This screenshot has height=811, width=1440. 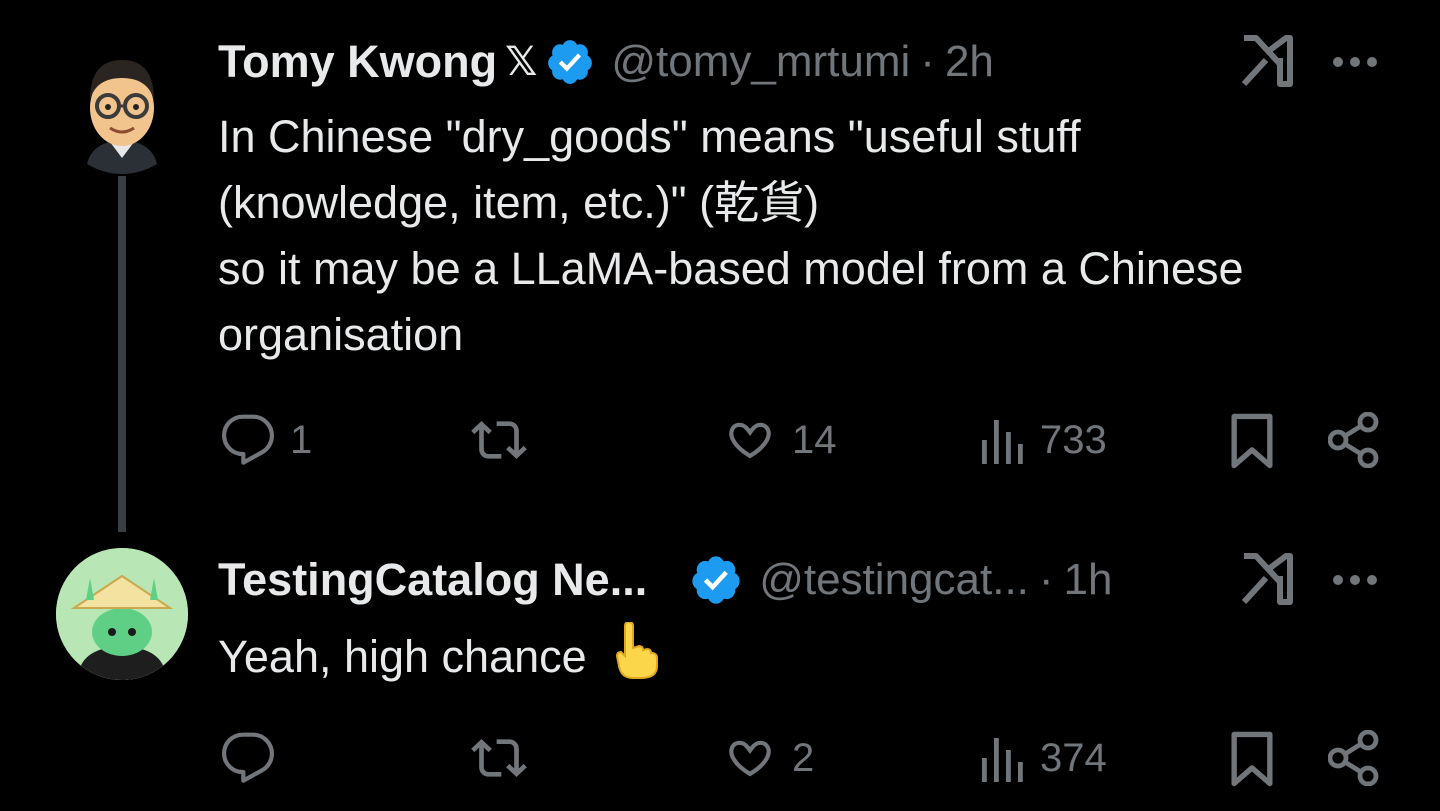 What do you see at coordinates (803, 757) in the screenshot?
I see `like-count: 2` at bounding box center [803, 757].